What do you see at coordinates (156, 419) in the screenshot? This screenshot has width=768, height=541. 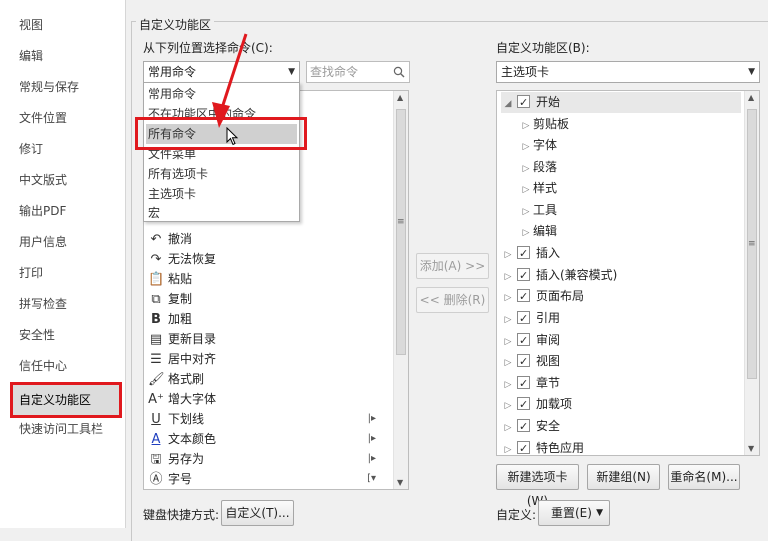 I see `underline-icon: U` at bounding box center [156, 419].